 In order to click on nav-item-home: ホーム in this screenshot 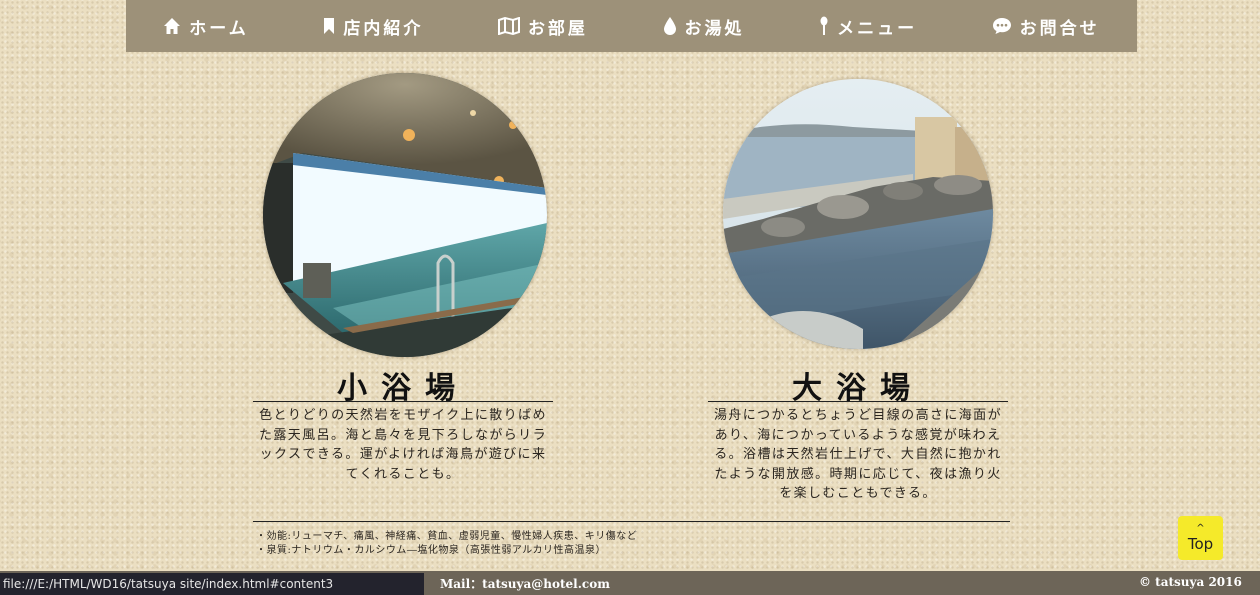, I will do `click(206, 26)`.